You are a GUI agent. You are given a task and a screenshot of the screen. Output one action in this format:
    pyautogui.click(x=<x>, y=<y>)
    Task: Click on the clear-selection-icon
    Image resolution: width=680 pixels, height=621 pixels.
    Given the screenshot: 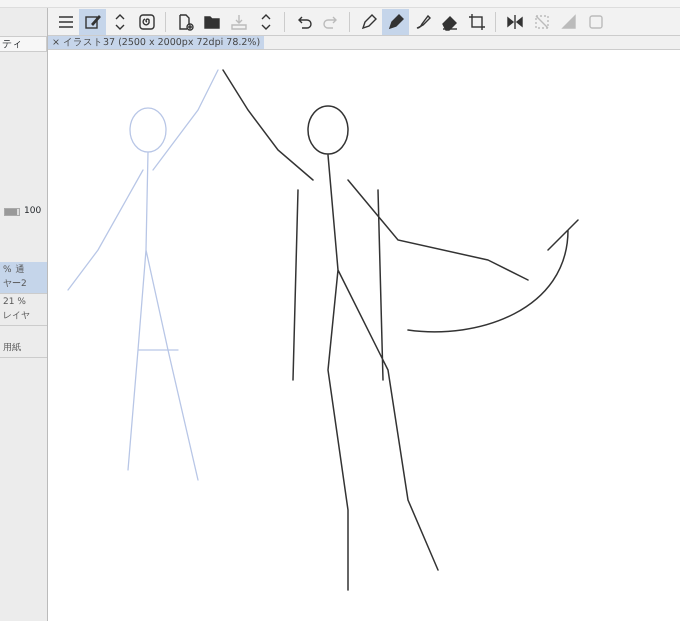 What is the action you would take?
    pyautogui.click(x=541, y=21)
    